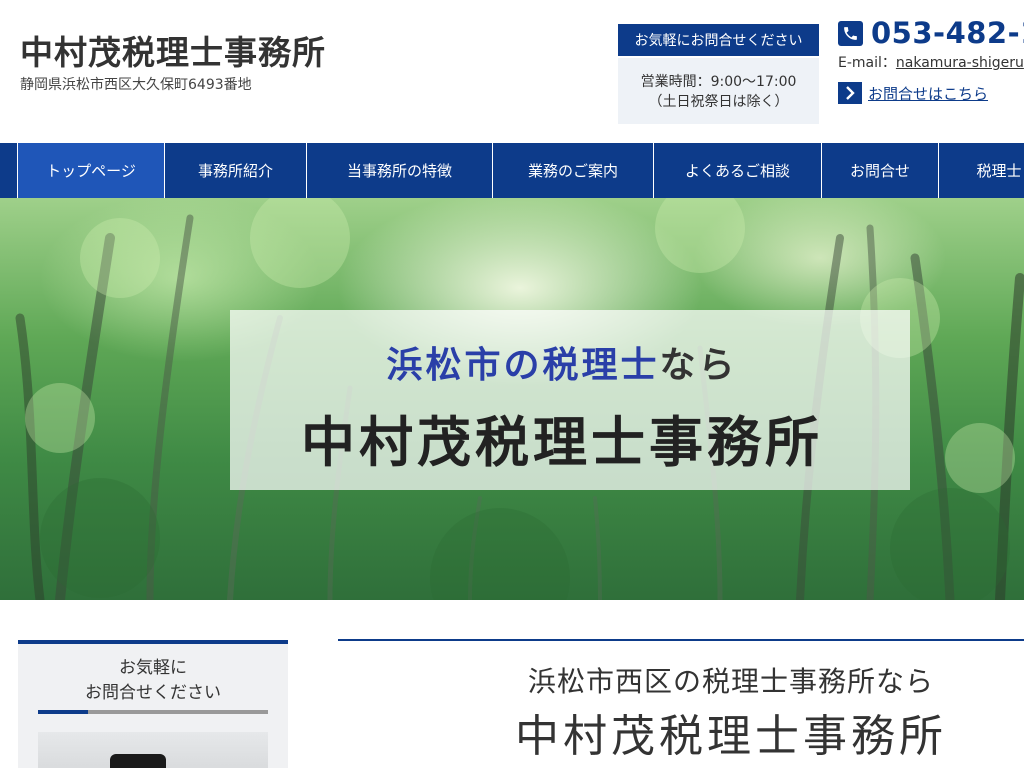 The image size is (1024, 768). I want to click on nav-item-features: 当事務所の特徴, so click(400, 170).